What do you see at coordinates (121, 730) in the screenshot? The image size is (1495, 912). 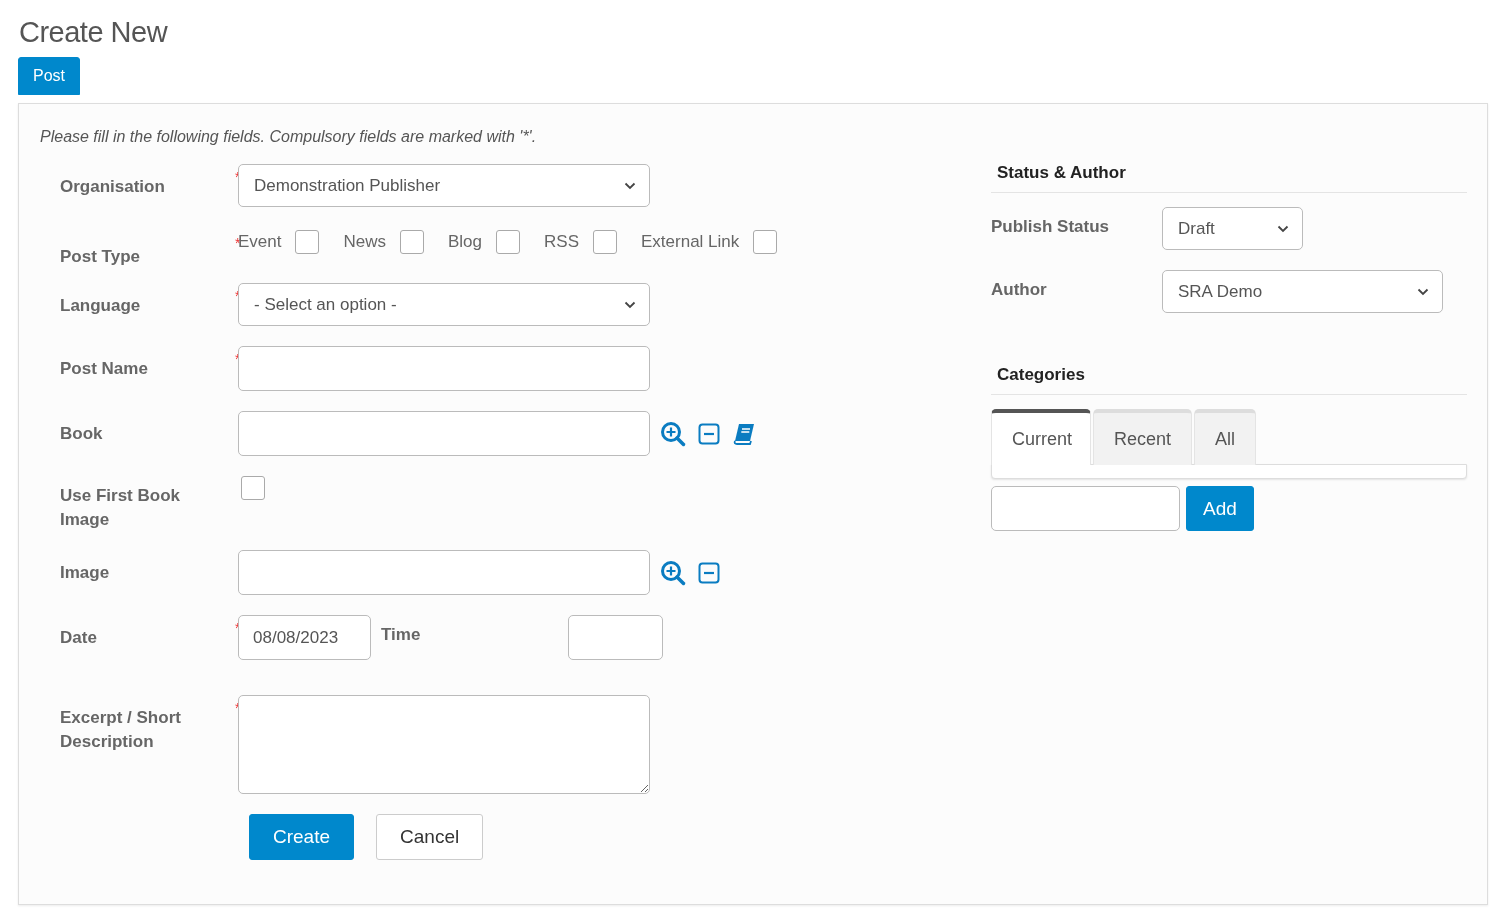 I see `field-label: Excerpt / Short Description` at bounding box center [121, 730].